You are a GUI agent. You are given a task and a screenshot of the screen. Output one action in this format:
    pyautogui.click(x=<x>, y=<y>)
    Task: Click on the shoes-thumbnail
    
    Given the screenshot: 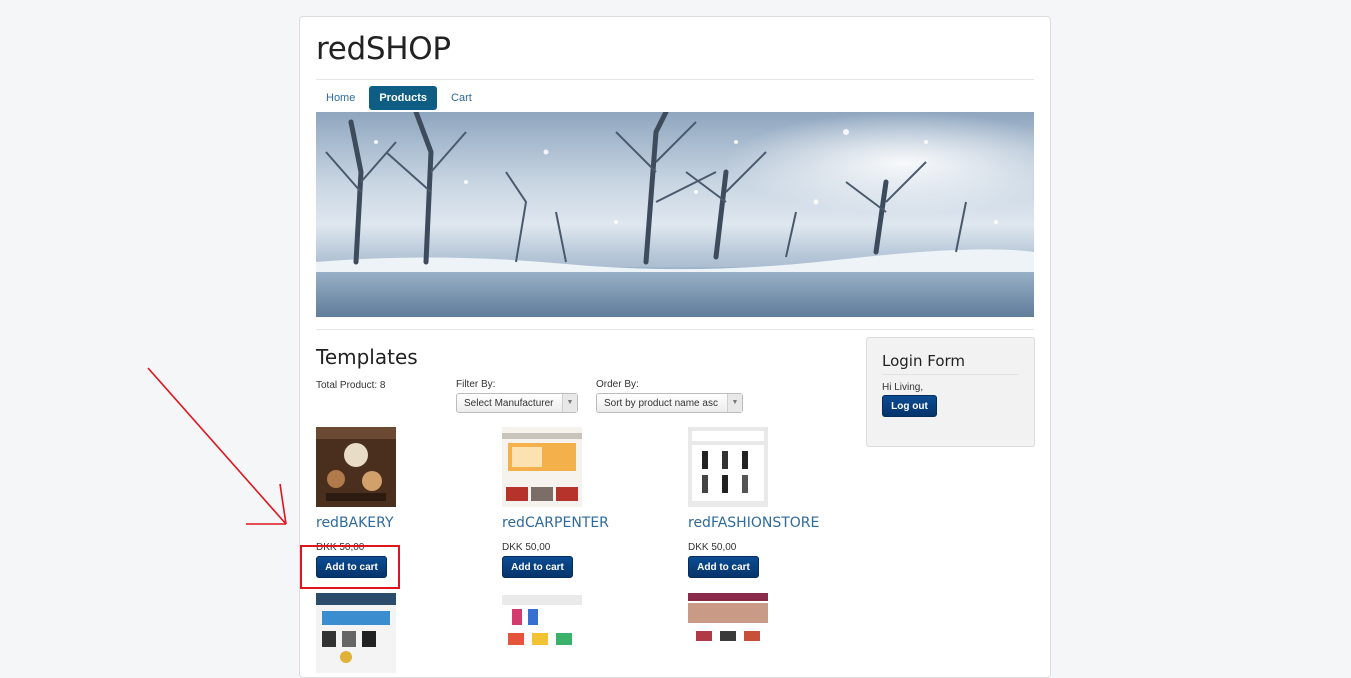 What is the action you would take?
    pyautogui.click(x=728, y=633)
    